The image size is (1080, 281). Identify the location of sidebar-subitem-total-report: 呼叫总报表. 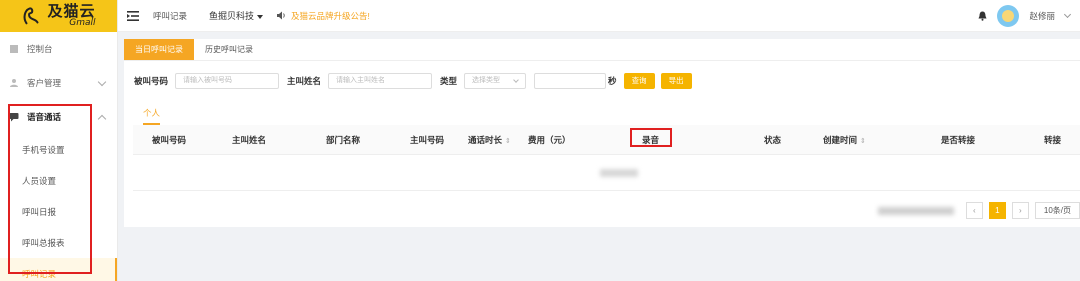
(58, 242).